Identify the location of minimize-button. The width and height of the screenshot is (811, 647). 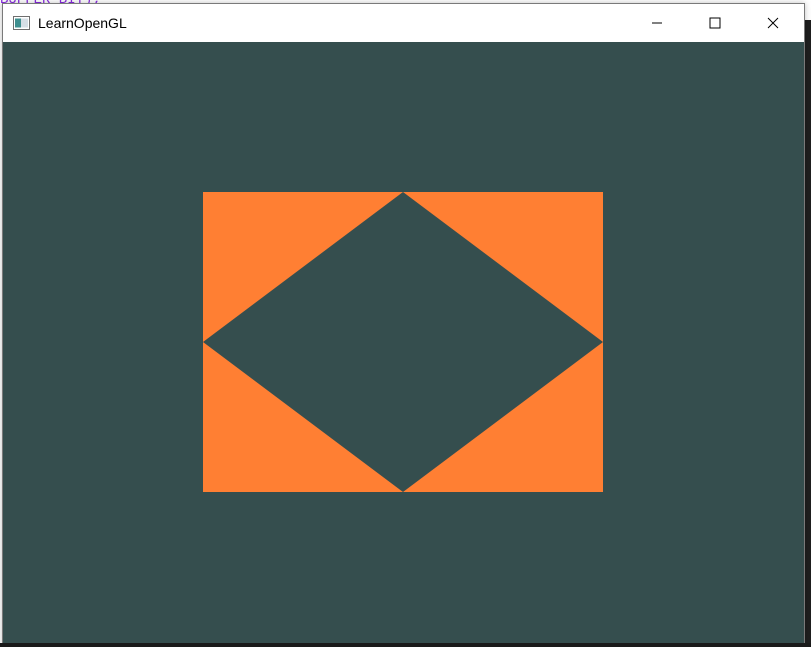
(657, 23).